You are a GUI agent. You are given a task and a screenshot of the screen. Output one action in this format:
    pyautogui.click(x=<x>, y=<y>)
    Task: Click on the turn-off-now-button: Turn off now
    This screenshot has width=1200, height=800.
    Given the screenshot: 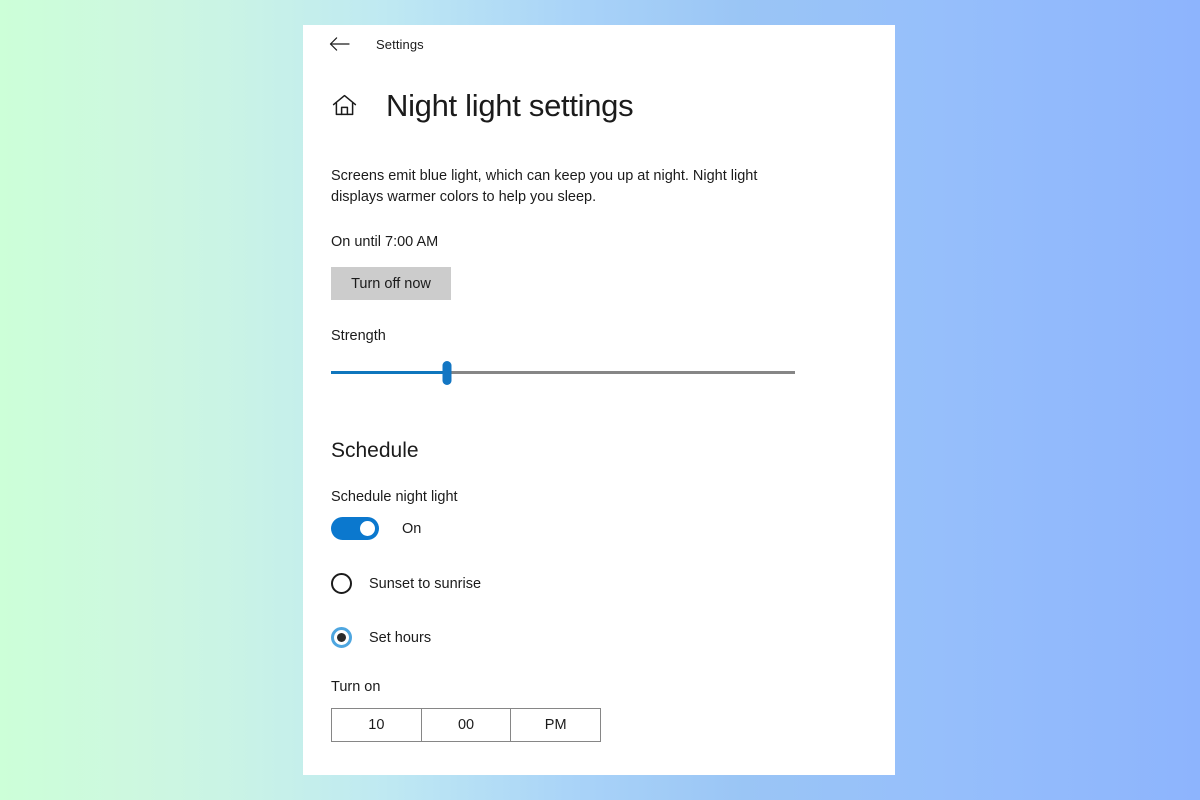 What is the action you would take?
    pyautogui.click(x=391, y=283)
    